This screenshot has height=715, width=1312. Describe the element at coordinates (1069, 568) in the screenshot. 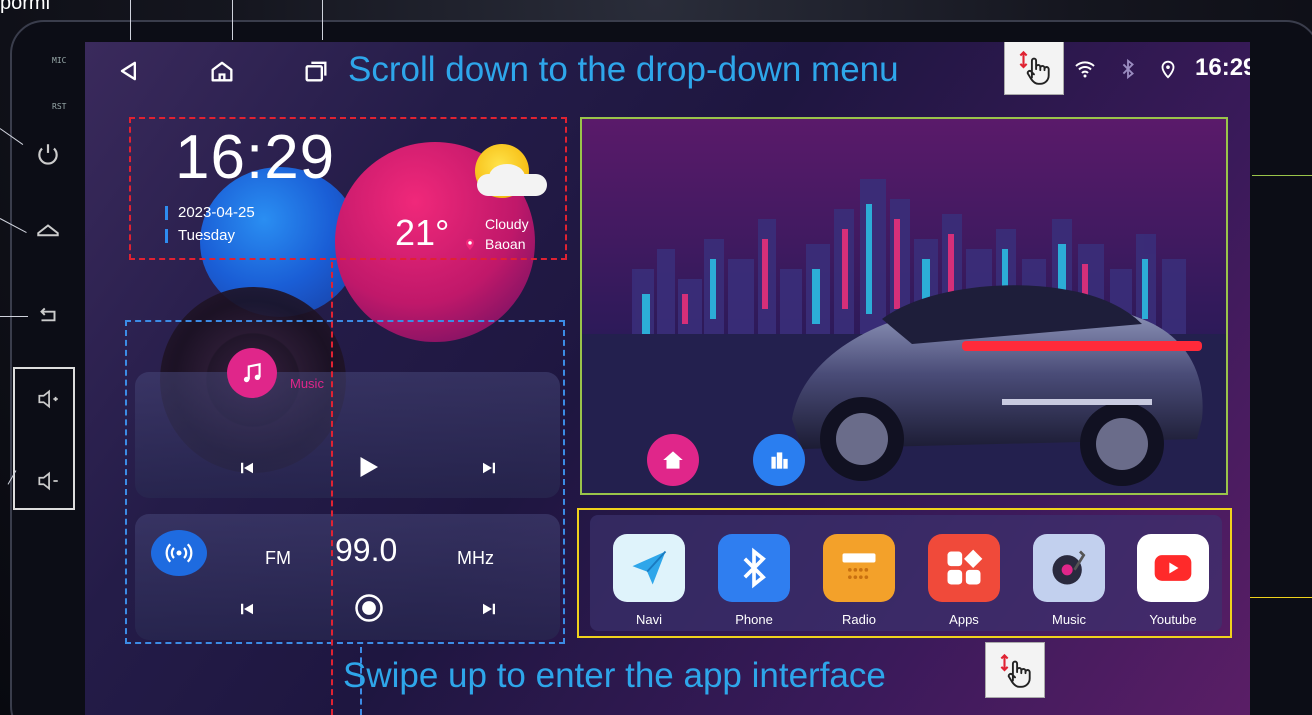

I see `vinyl-player-icon` at that location.